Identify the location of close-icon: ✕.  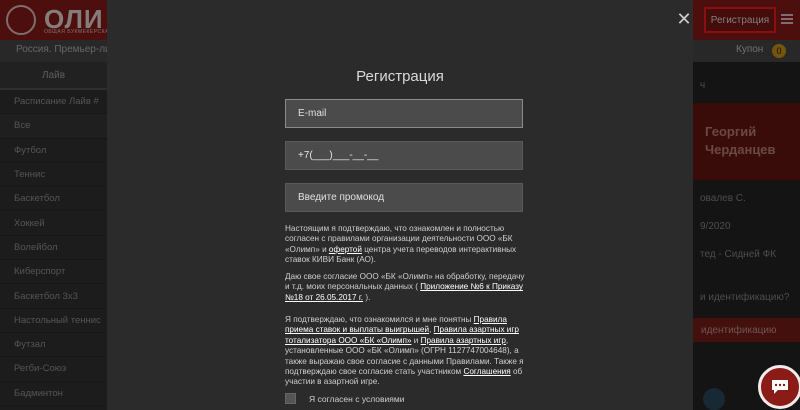
(684, 19).